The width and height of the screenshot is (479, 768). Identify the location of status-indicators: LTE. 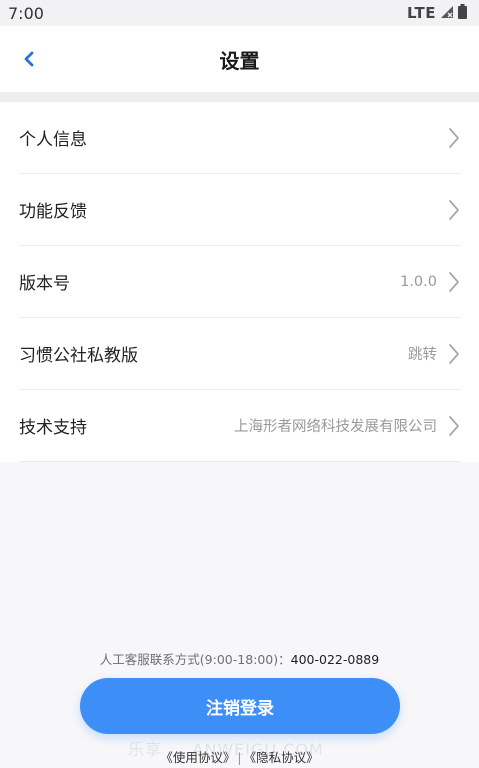
(436, 13).